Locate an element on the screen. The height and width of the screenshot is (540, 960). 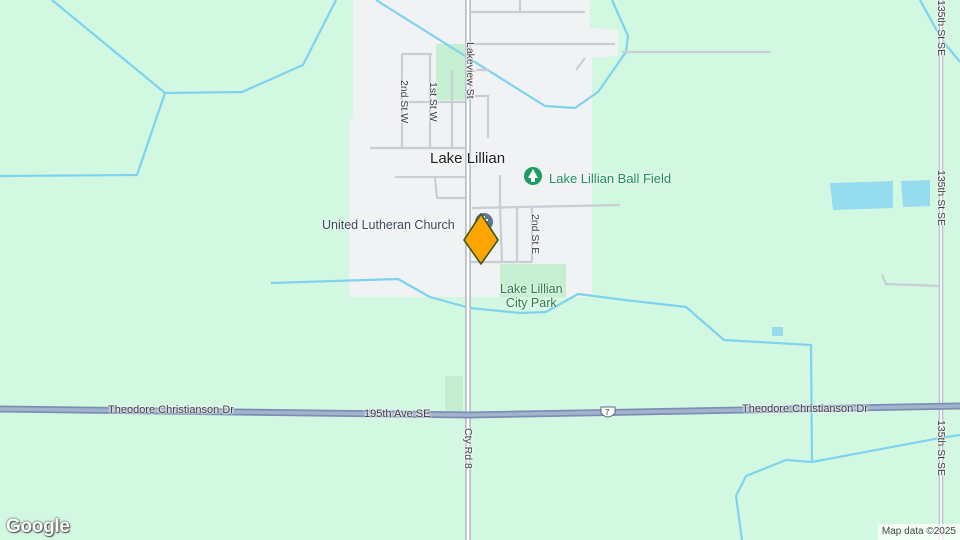
2nd-st-w-label: 2nd St W is located at coordinates (404, 102).